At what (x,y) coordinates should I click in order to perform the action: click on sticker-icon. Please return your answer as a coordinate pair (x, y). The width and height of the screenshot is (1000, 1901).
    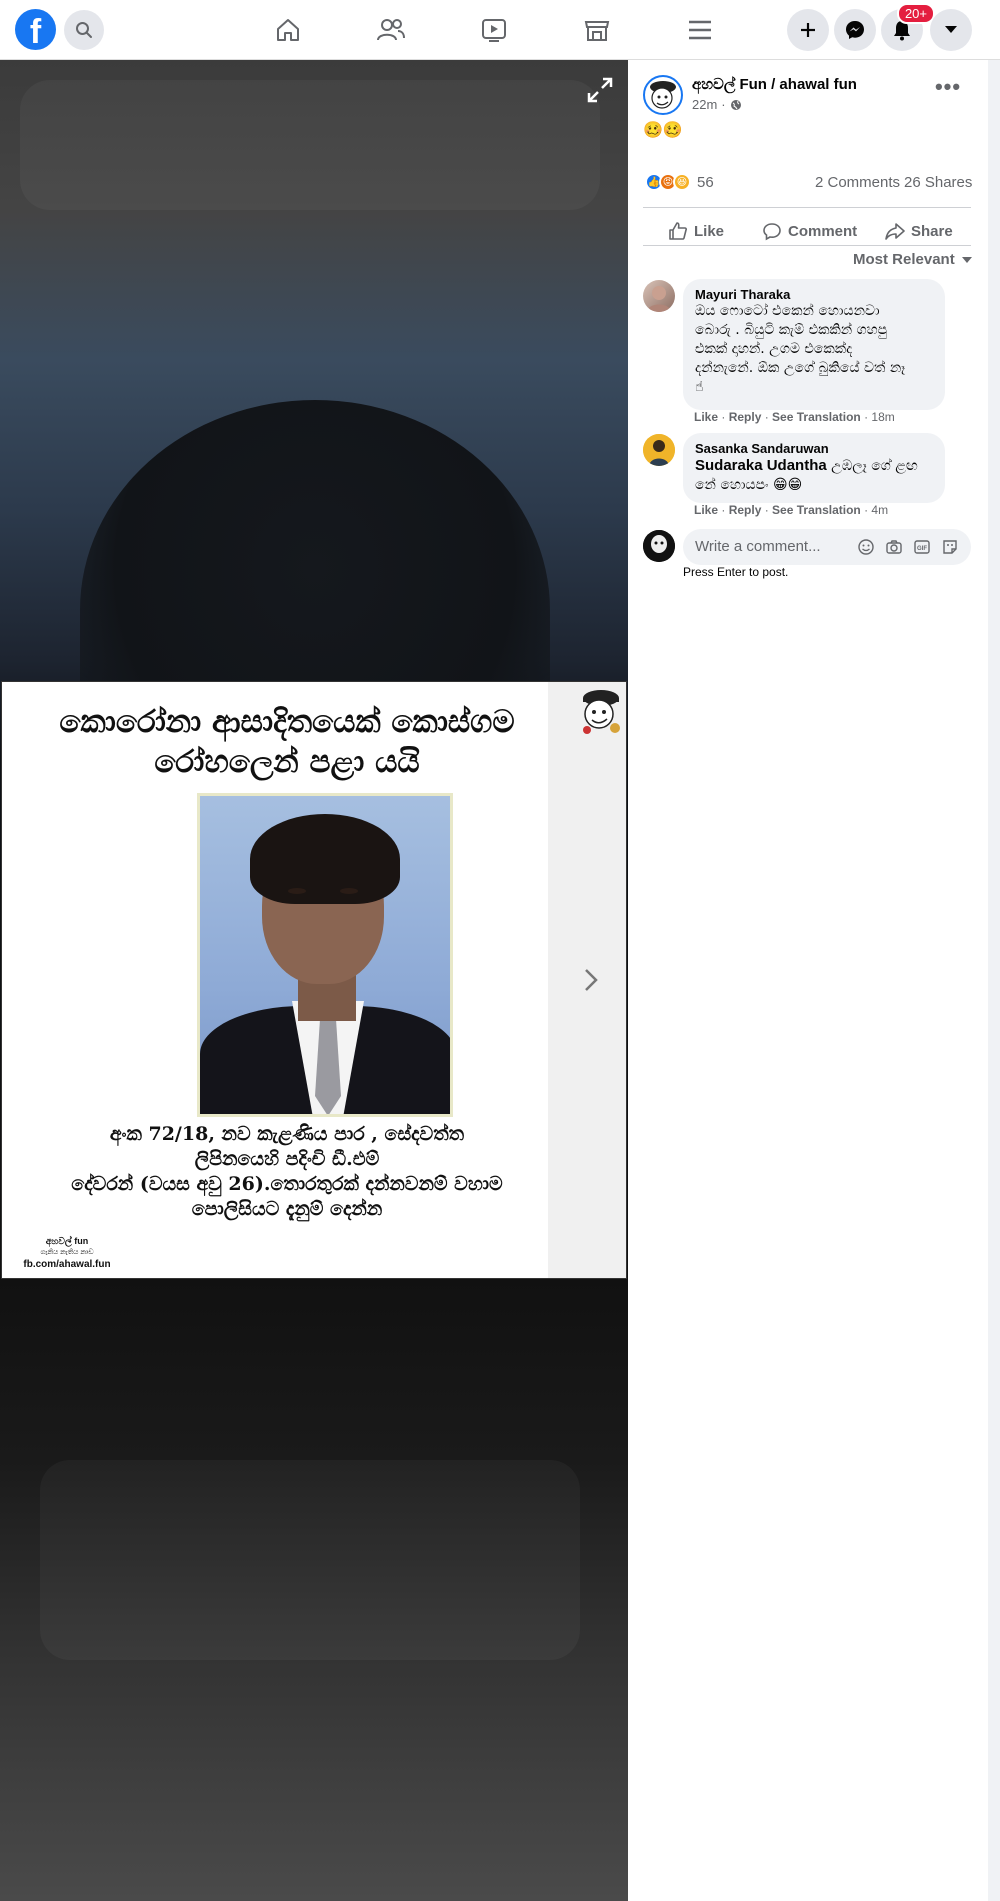
    Looking at the image, I should click on (950, 547).